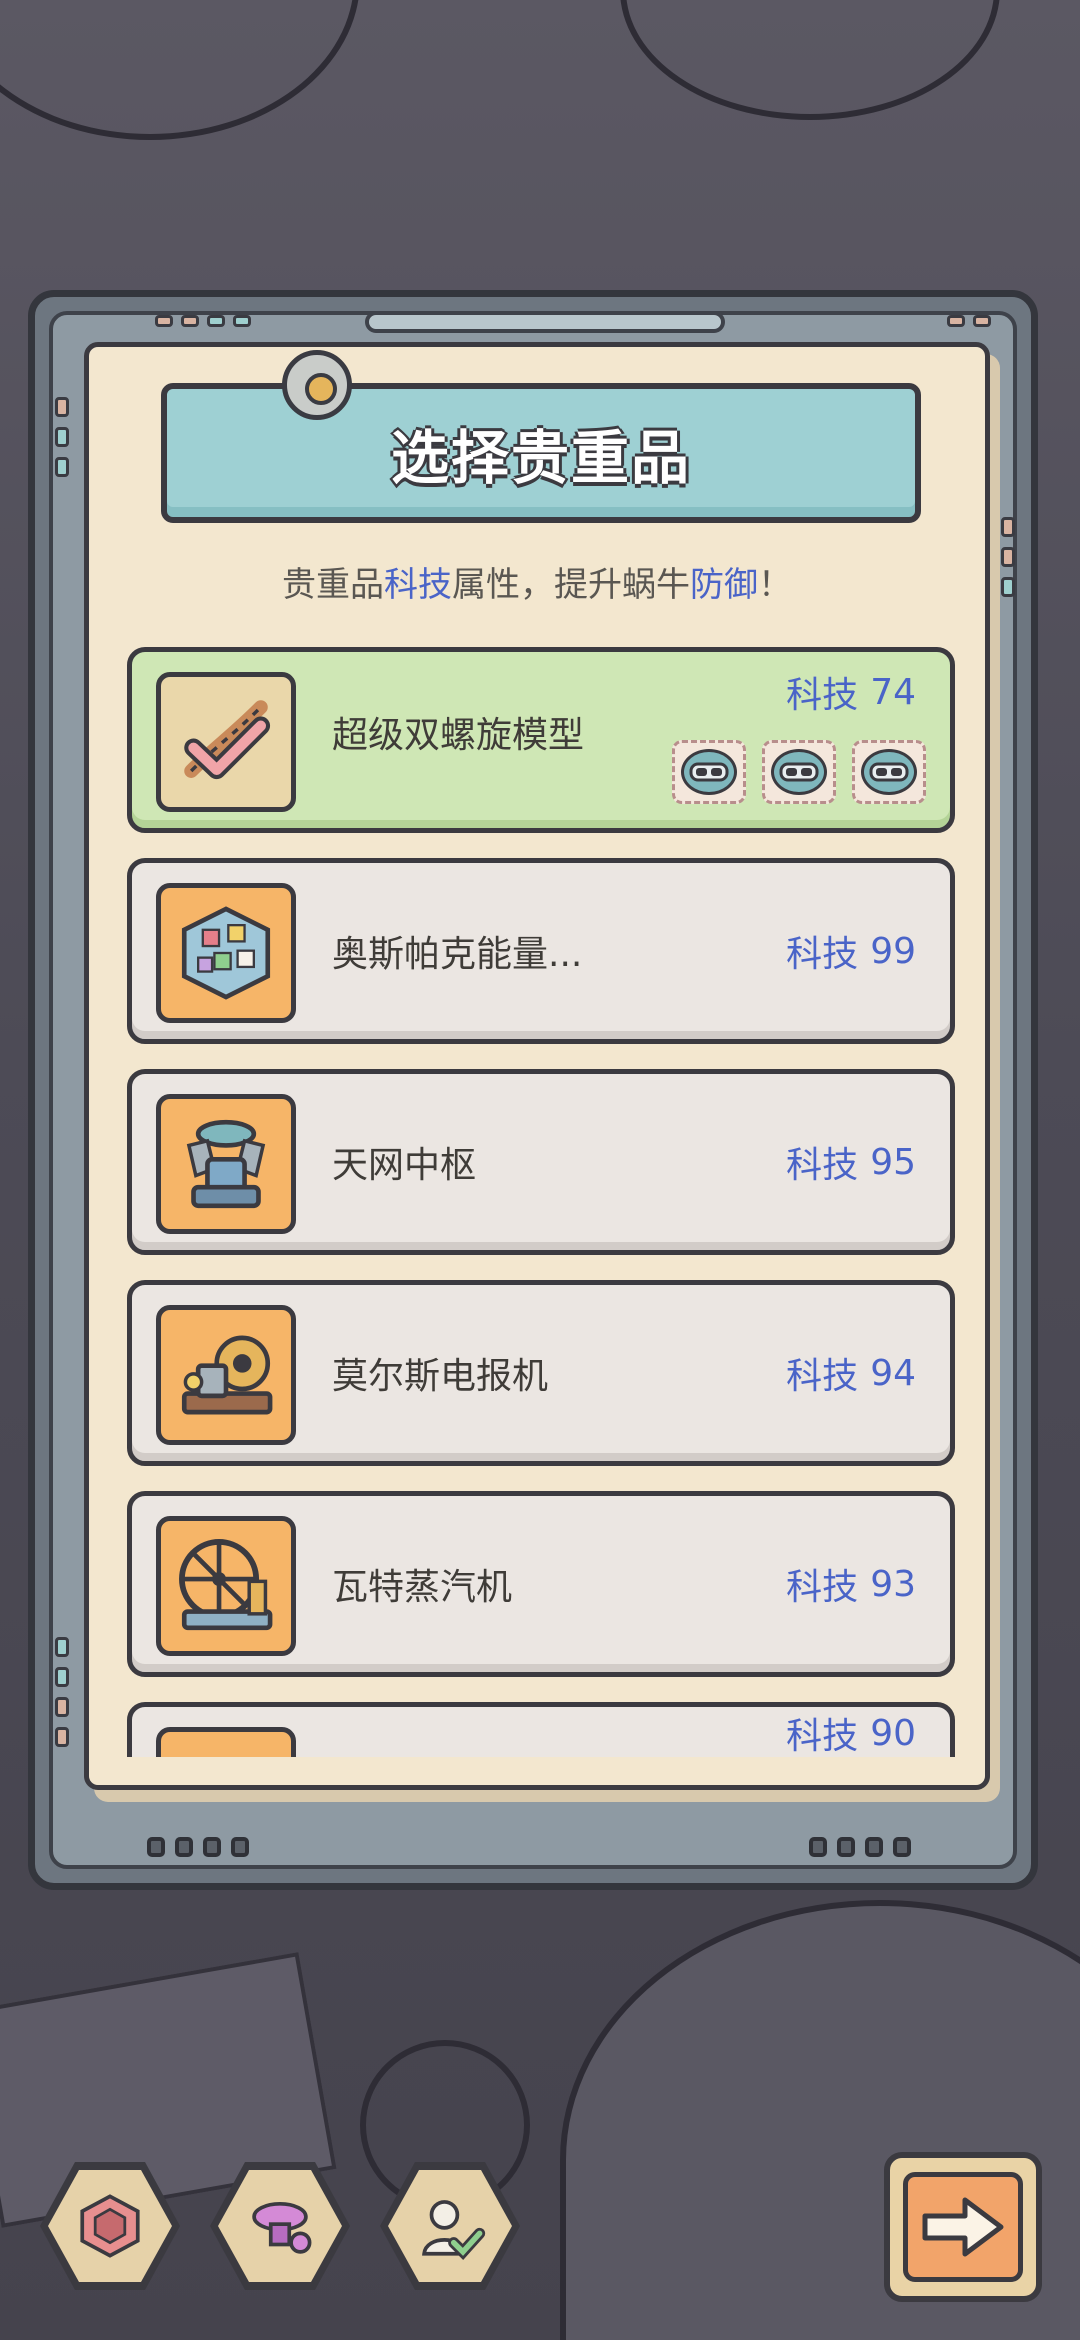 Image resolution: width=1080 pixels, height=2340 pixels. What do you see at coordinates (724, 585) in the screenshot?
I see `subtitle-highlight-defense: 防御` at bounding box center [724, 585].